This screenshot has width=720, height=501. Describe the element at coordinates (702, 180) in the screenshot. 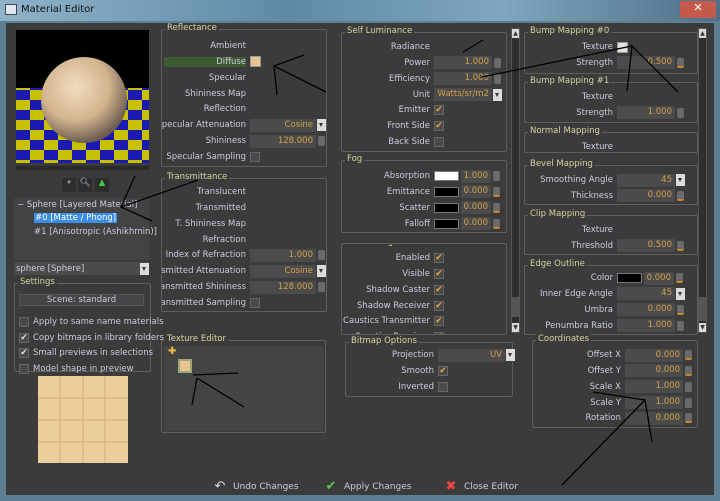

I see `right-scrollbar: ▲ ▼` at that location.